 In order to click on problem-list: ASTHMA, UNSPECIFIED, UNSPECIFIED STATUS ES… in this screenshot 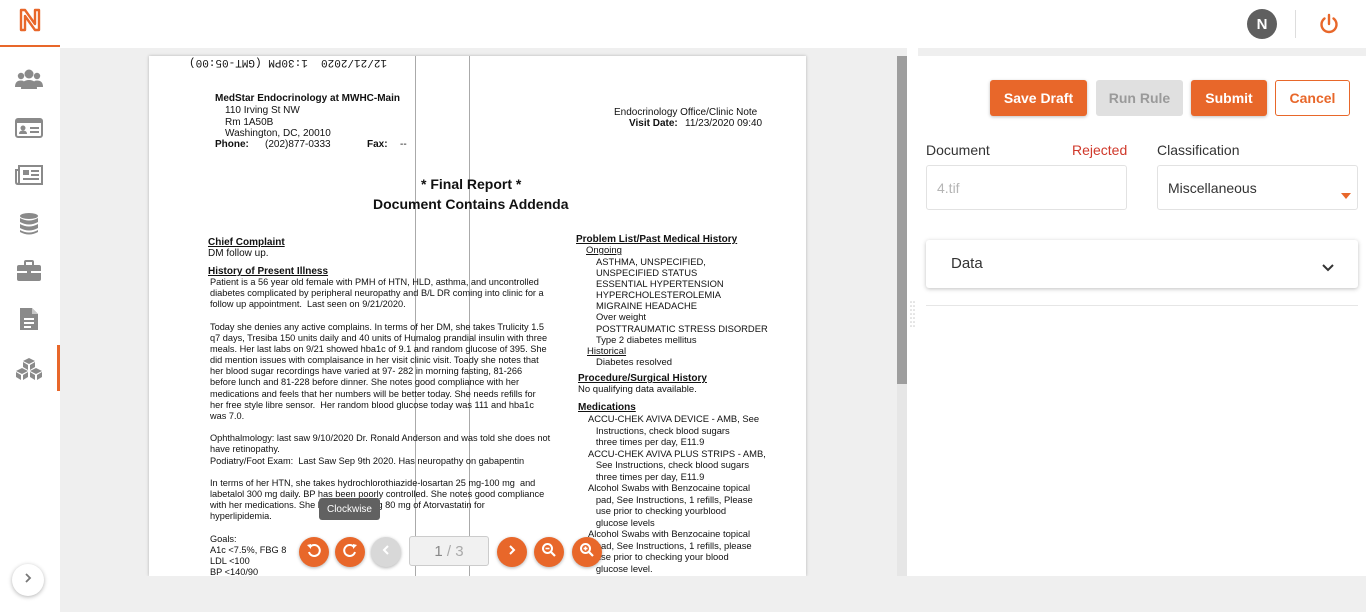, I will do `click(682, 300)`.